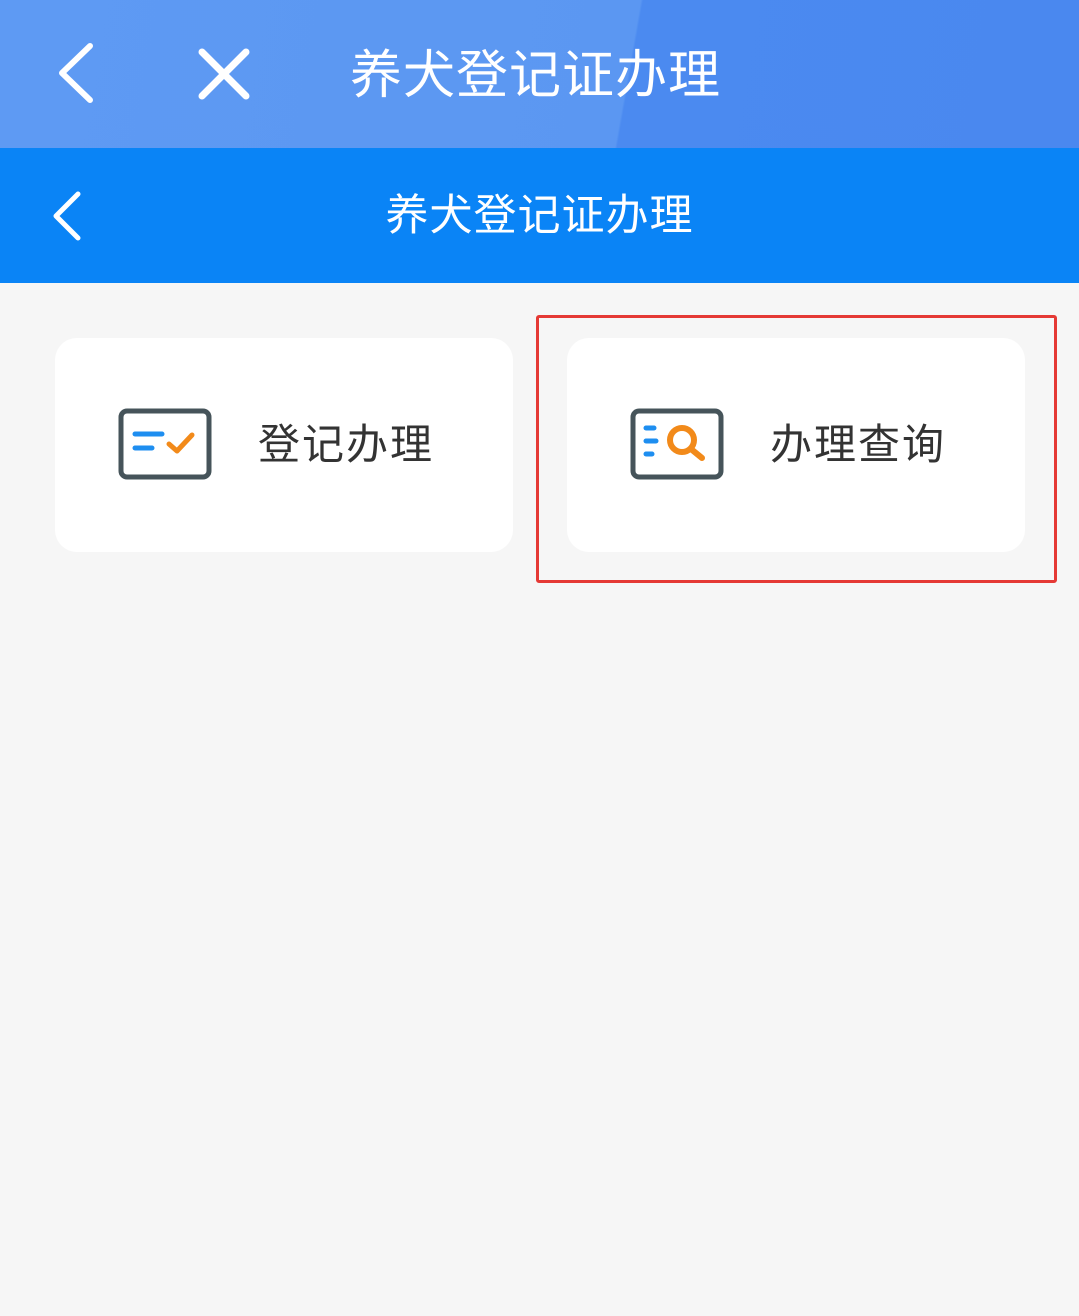  Describe the element at coordinates (536, 76) in the screenshot. I see `browser-title: 养犬登记证办理` at that location.